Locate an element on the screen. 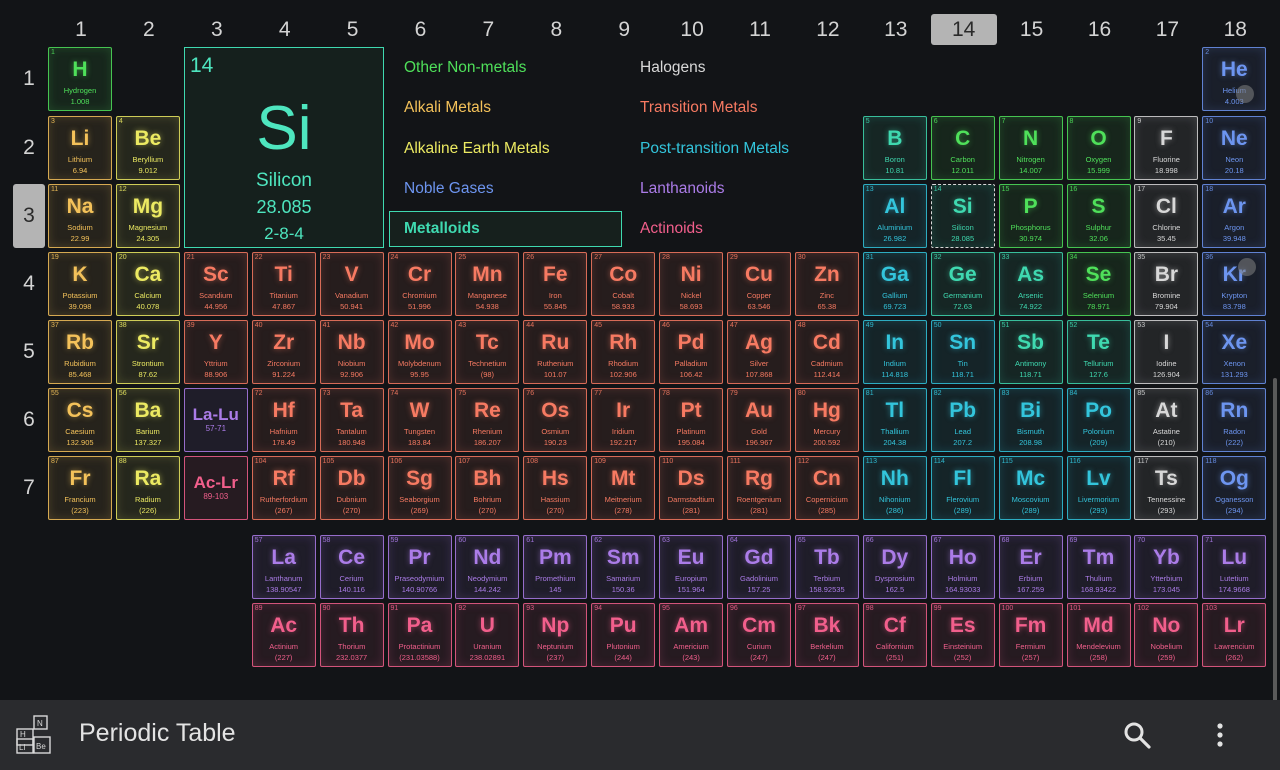 Image resolution: width=1280 pixels, height=770 pixels. element-cell-pm: 61 Pm Promethium 145 is located at coordinates (555, 567).